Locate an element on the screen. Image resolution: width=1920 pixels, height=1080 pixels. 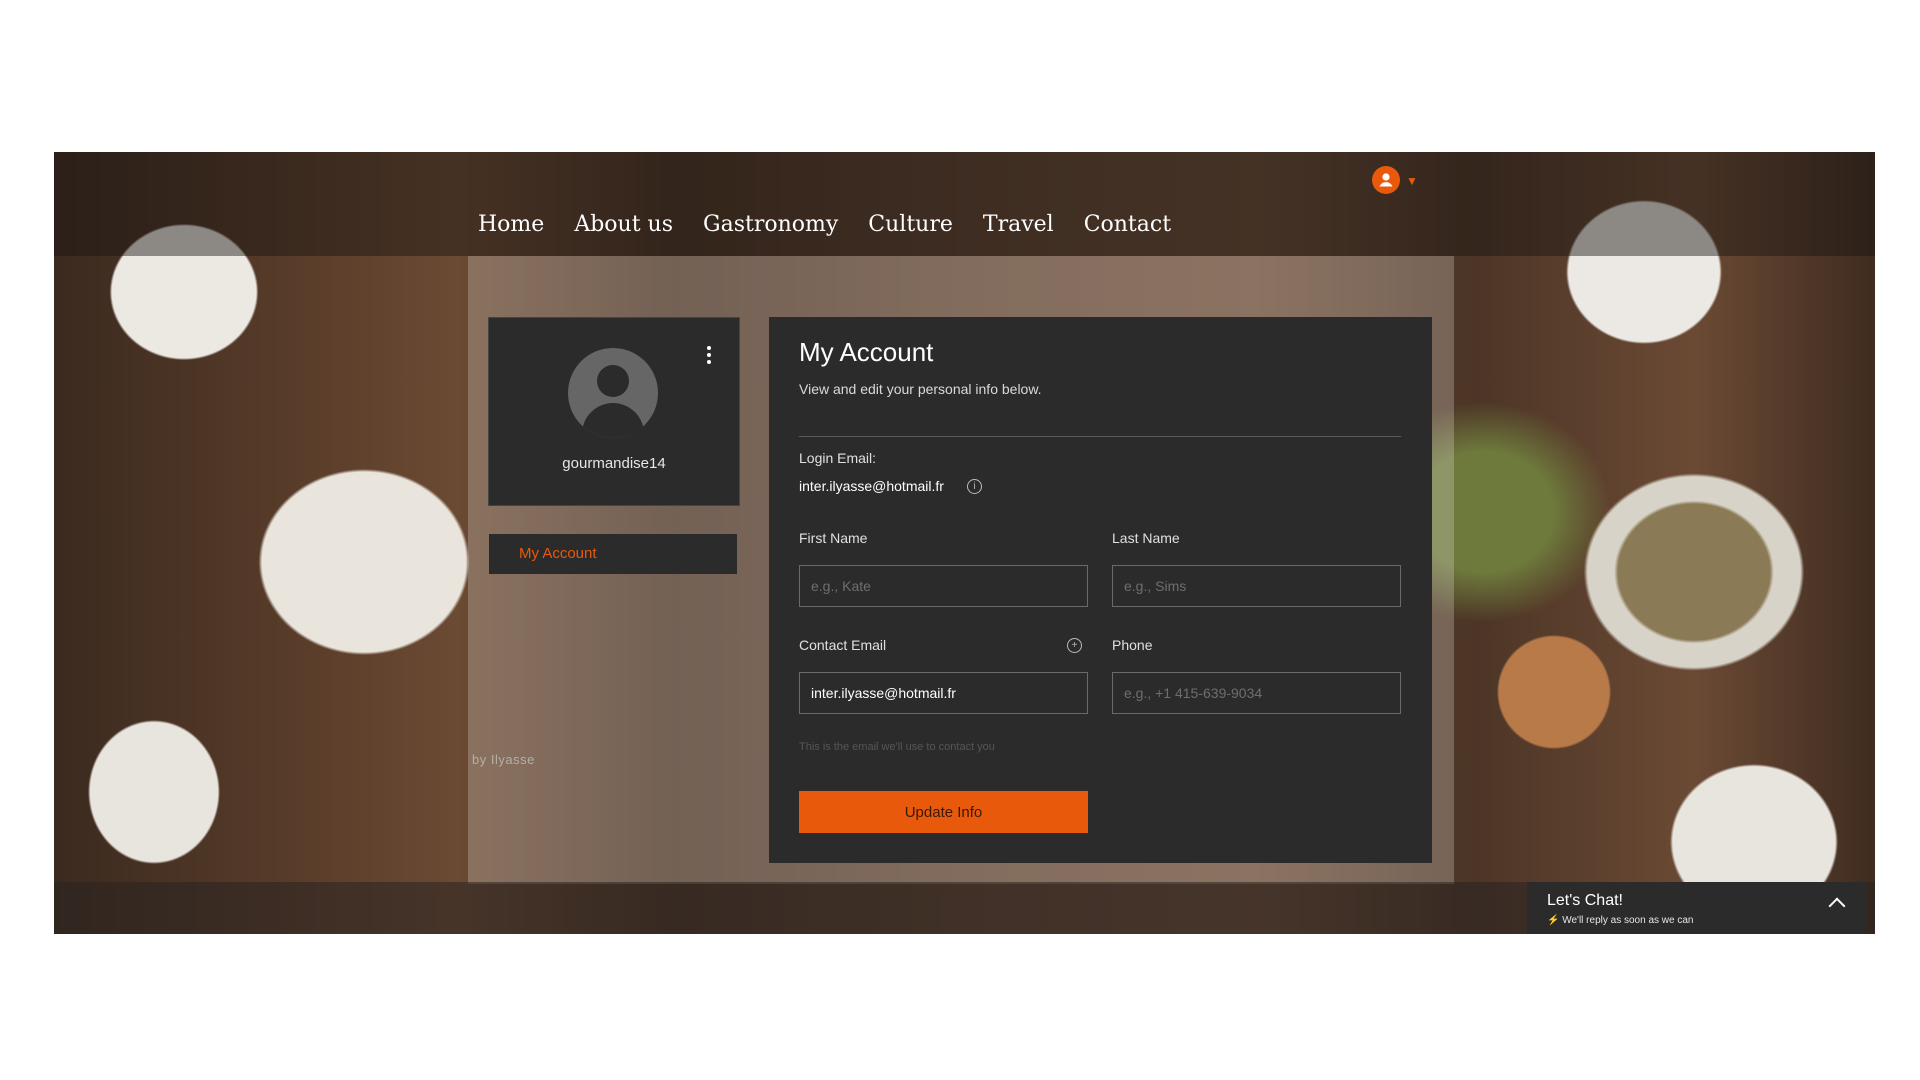
info-icon: i is located at coordinates (974, 486).